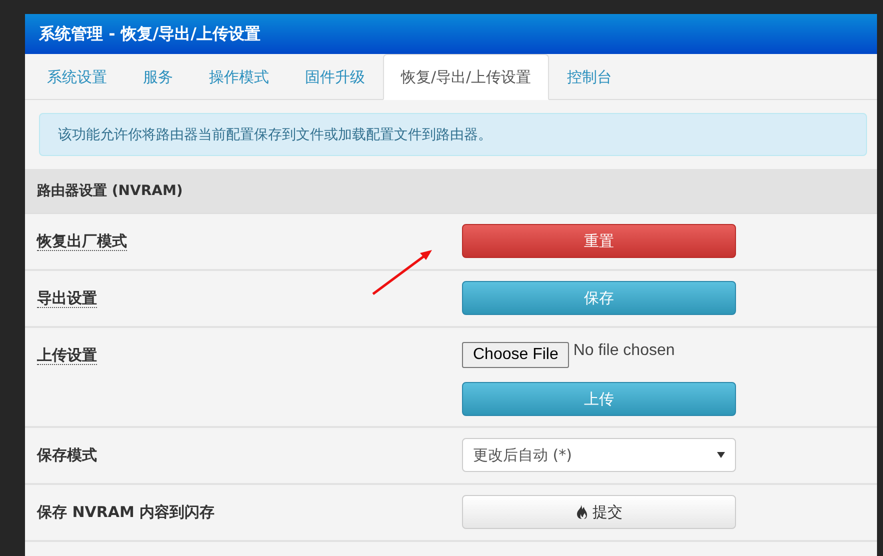 The height and width of the screenshot is (556, 883). What do you see at coordinates (67, 455) in the screenshot?
I see `setting-label: 保存模式` at bounding box center [67, 455].